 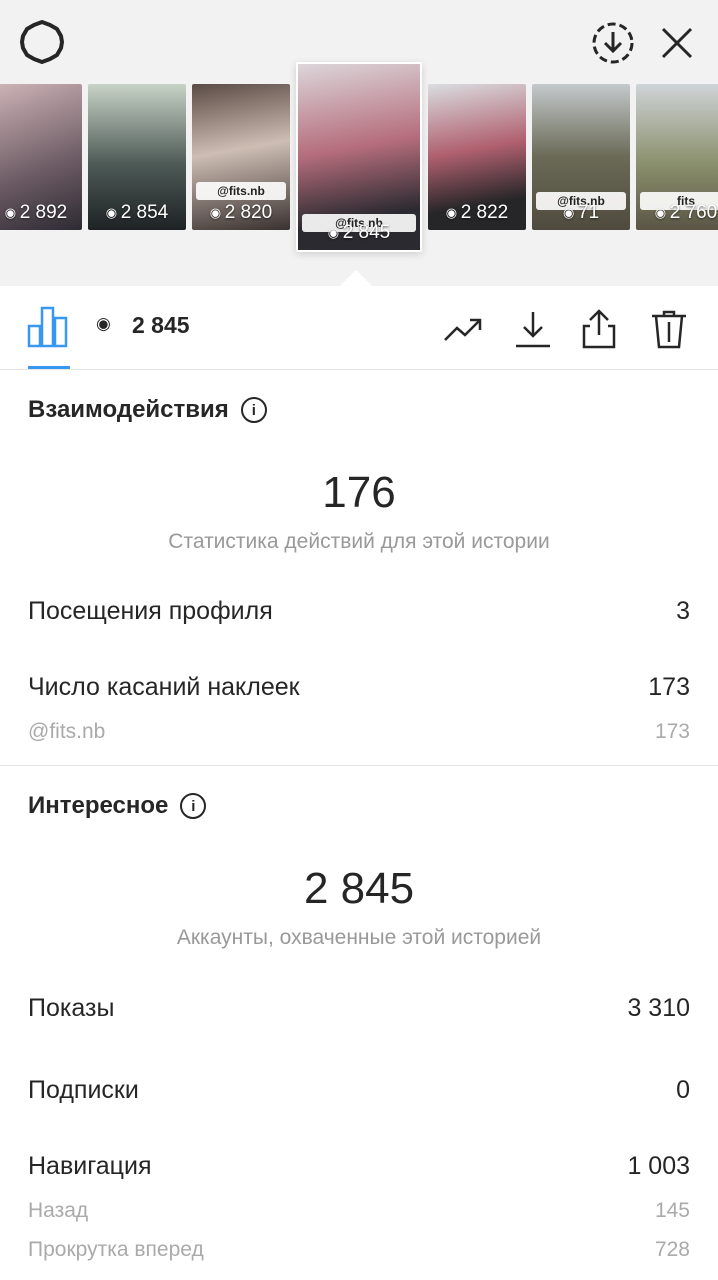 I want to click on story-thumbnail: @fits.nb 71, so click(x=581, y=157).